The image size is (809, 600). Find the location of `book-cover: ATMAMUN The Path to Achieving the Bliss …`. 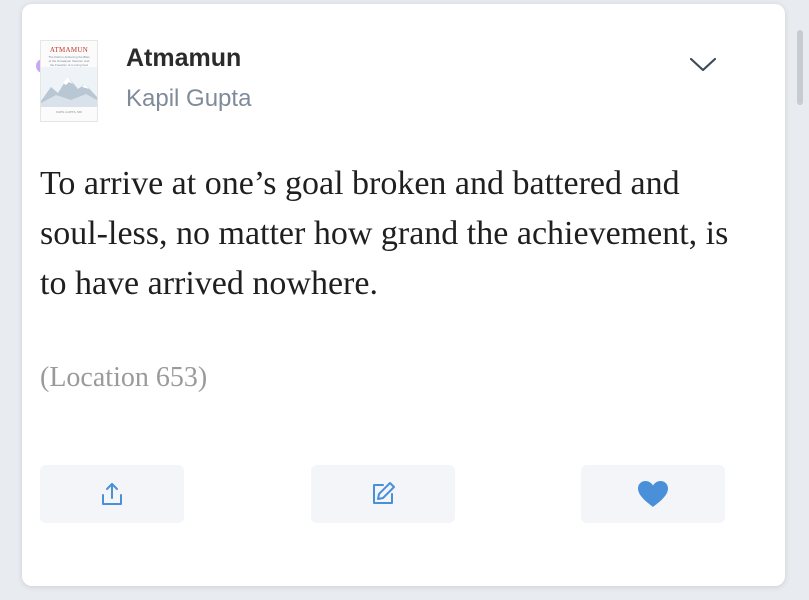

book-cover: ATMAMUN The Path to Achieving the Bliss … is located at coordinates (69, 81).